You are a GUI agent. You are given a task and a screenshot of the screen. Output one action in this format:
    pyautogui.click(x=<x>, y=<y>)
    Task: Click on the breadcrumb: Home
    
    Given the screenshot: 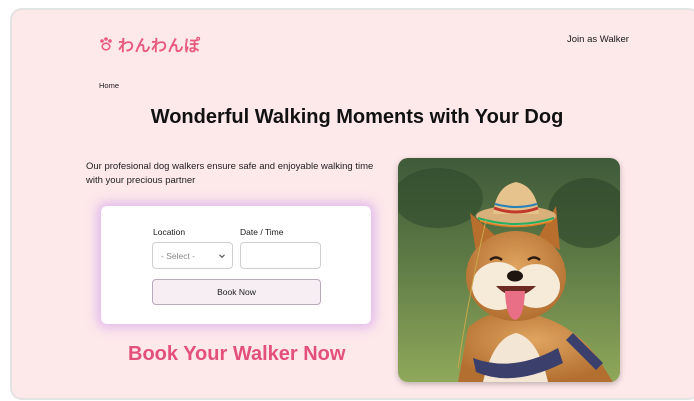 What is the action you would take?
    pyautogui.click(x=109, y=85)
    